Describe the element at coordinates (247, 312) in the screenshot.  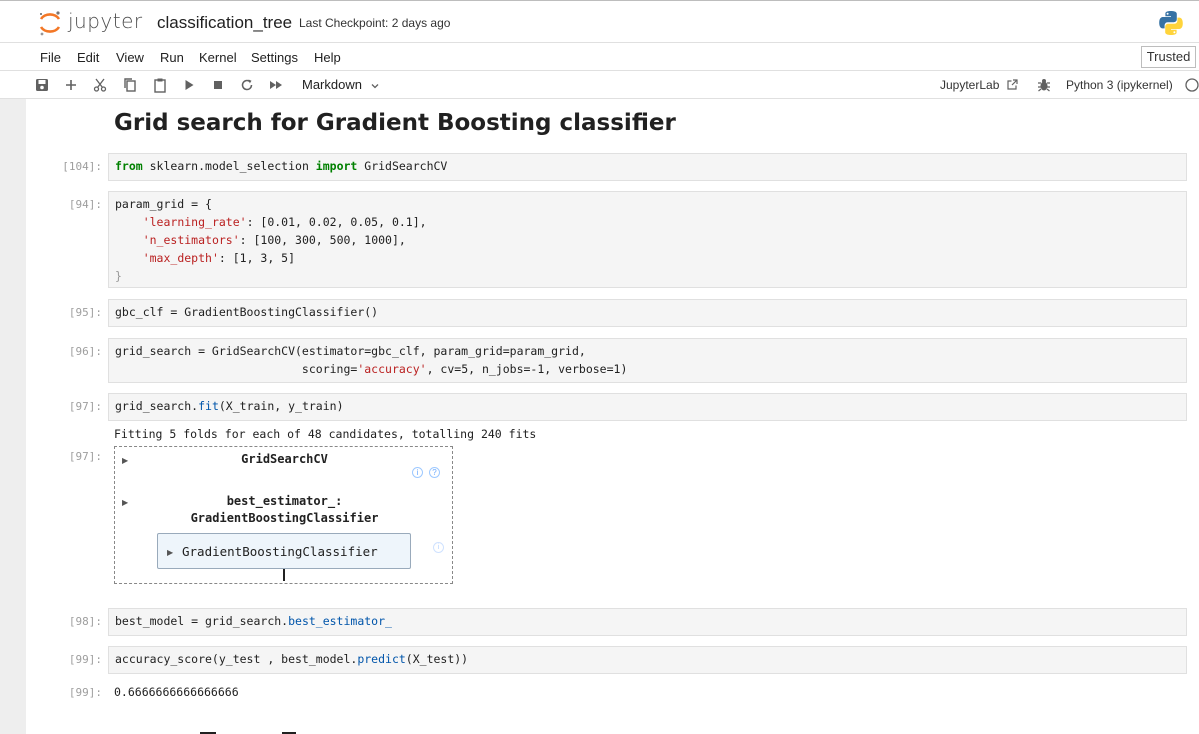
I see `code-line: gbc_clf = GradientBoostingClassifier()` at that location.